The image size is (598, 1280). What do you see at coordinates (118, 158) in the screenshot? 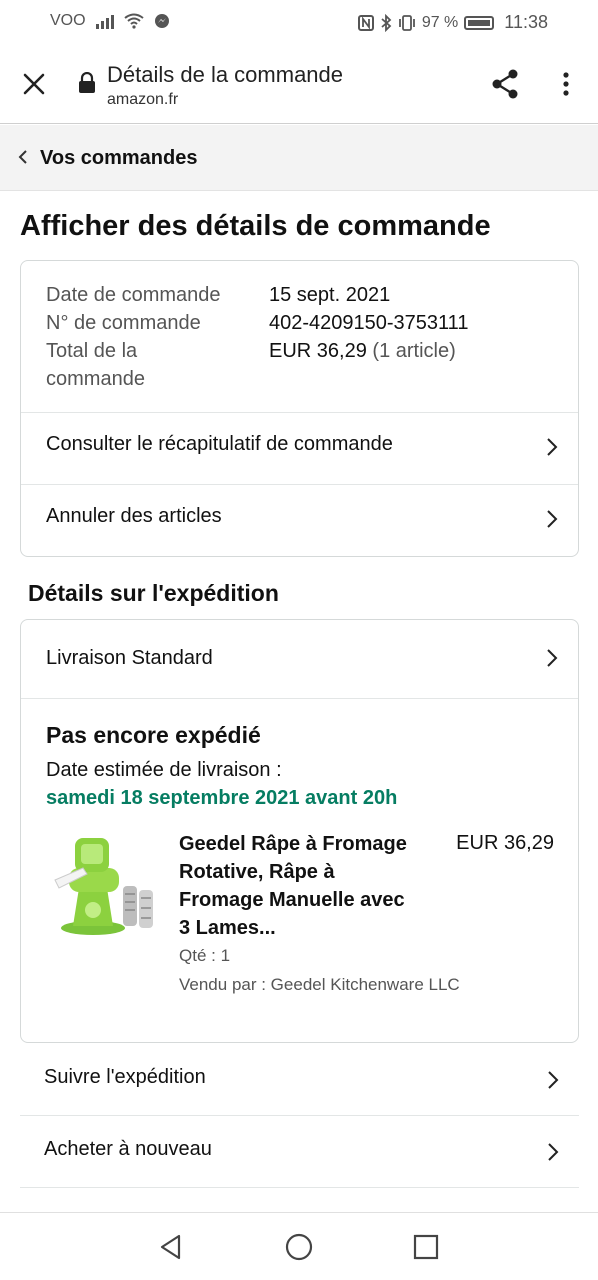
I see `breadcrumb-label: Vos commandes` at bounding box center [118, 158].